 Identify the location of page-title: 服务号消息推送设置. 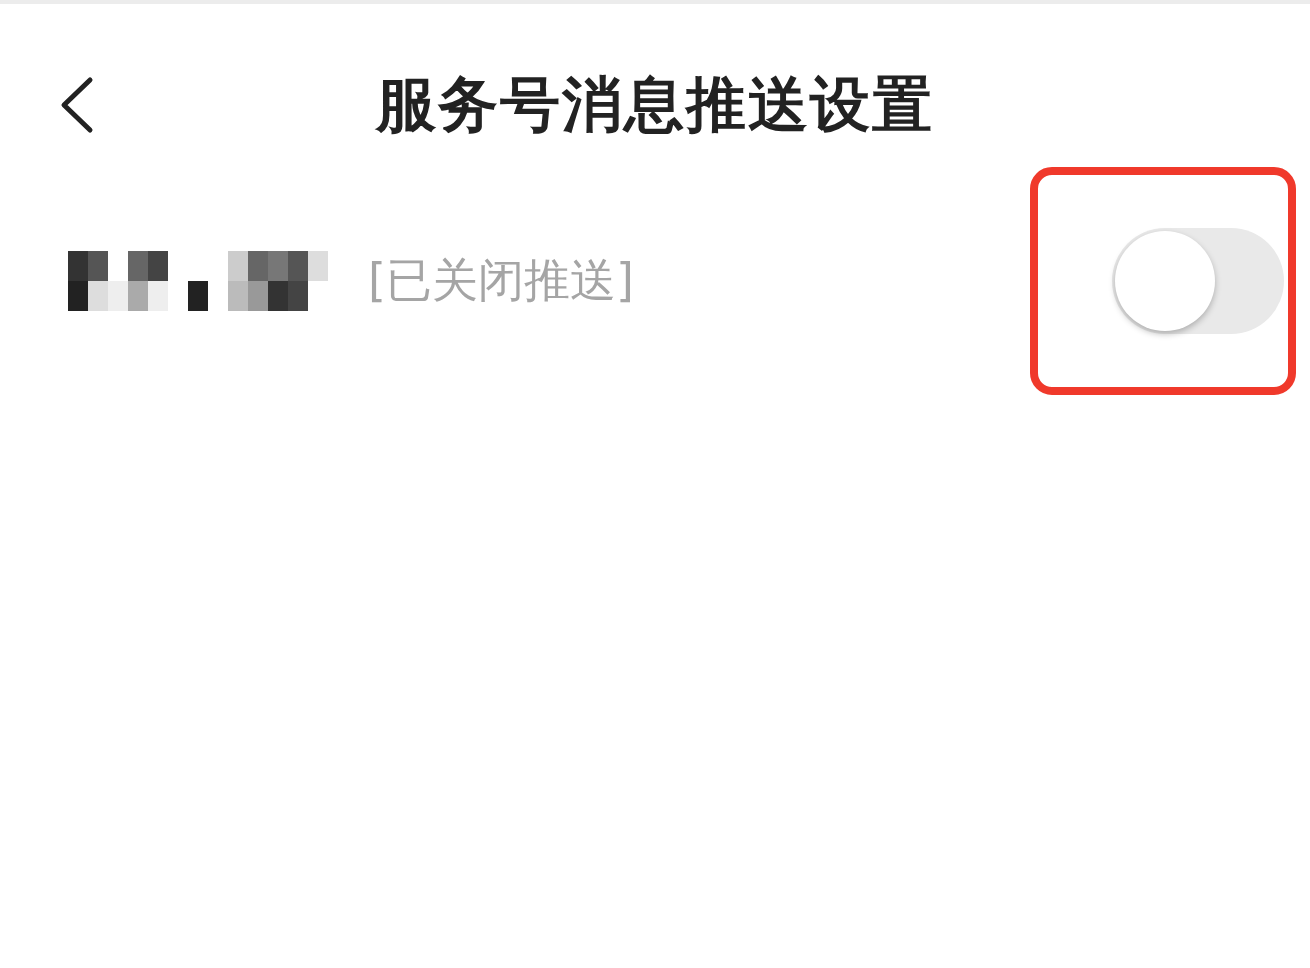
(654, 104).